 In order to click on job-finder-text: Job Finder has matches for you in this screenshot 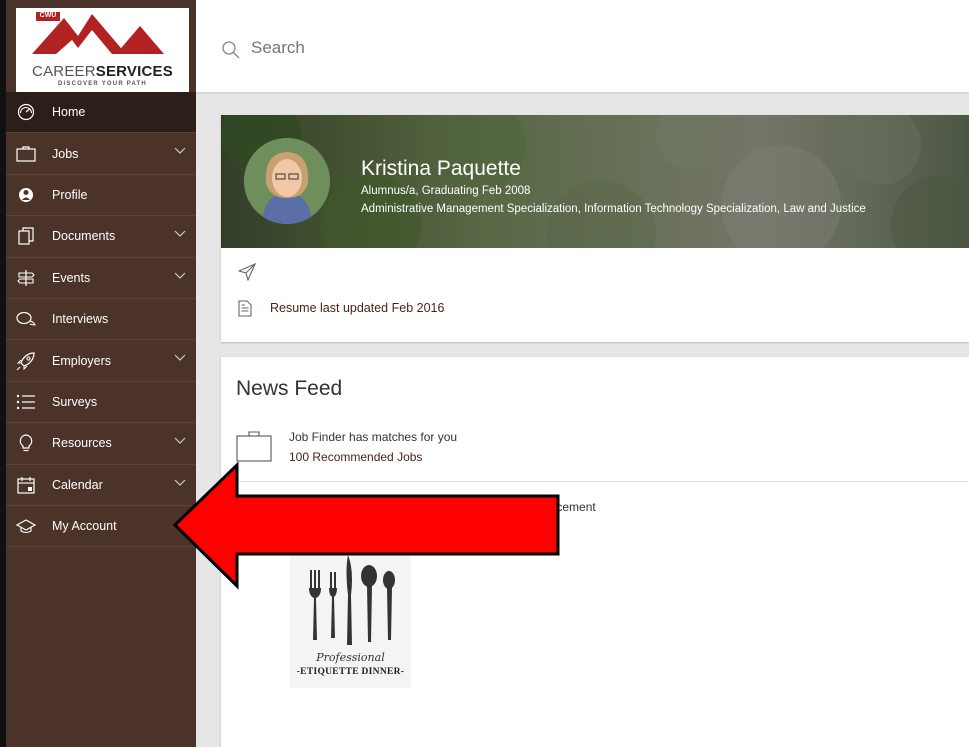, I will do `click(373, 437)`.